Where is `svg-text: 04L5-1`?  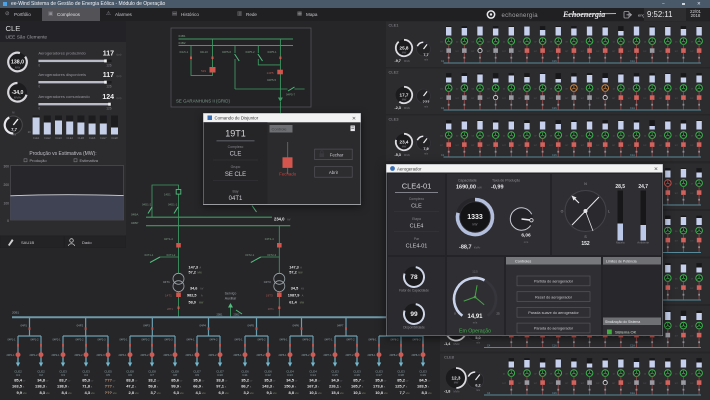
svg-text: 04L5-1 is located at coordinates (184, 52).